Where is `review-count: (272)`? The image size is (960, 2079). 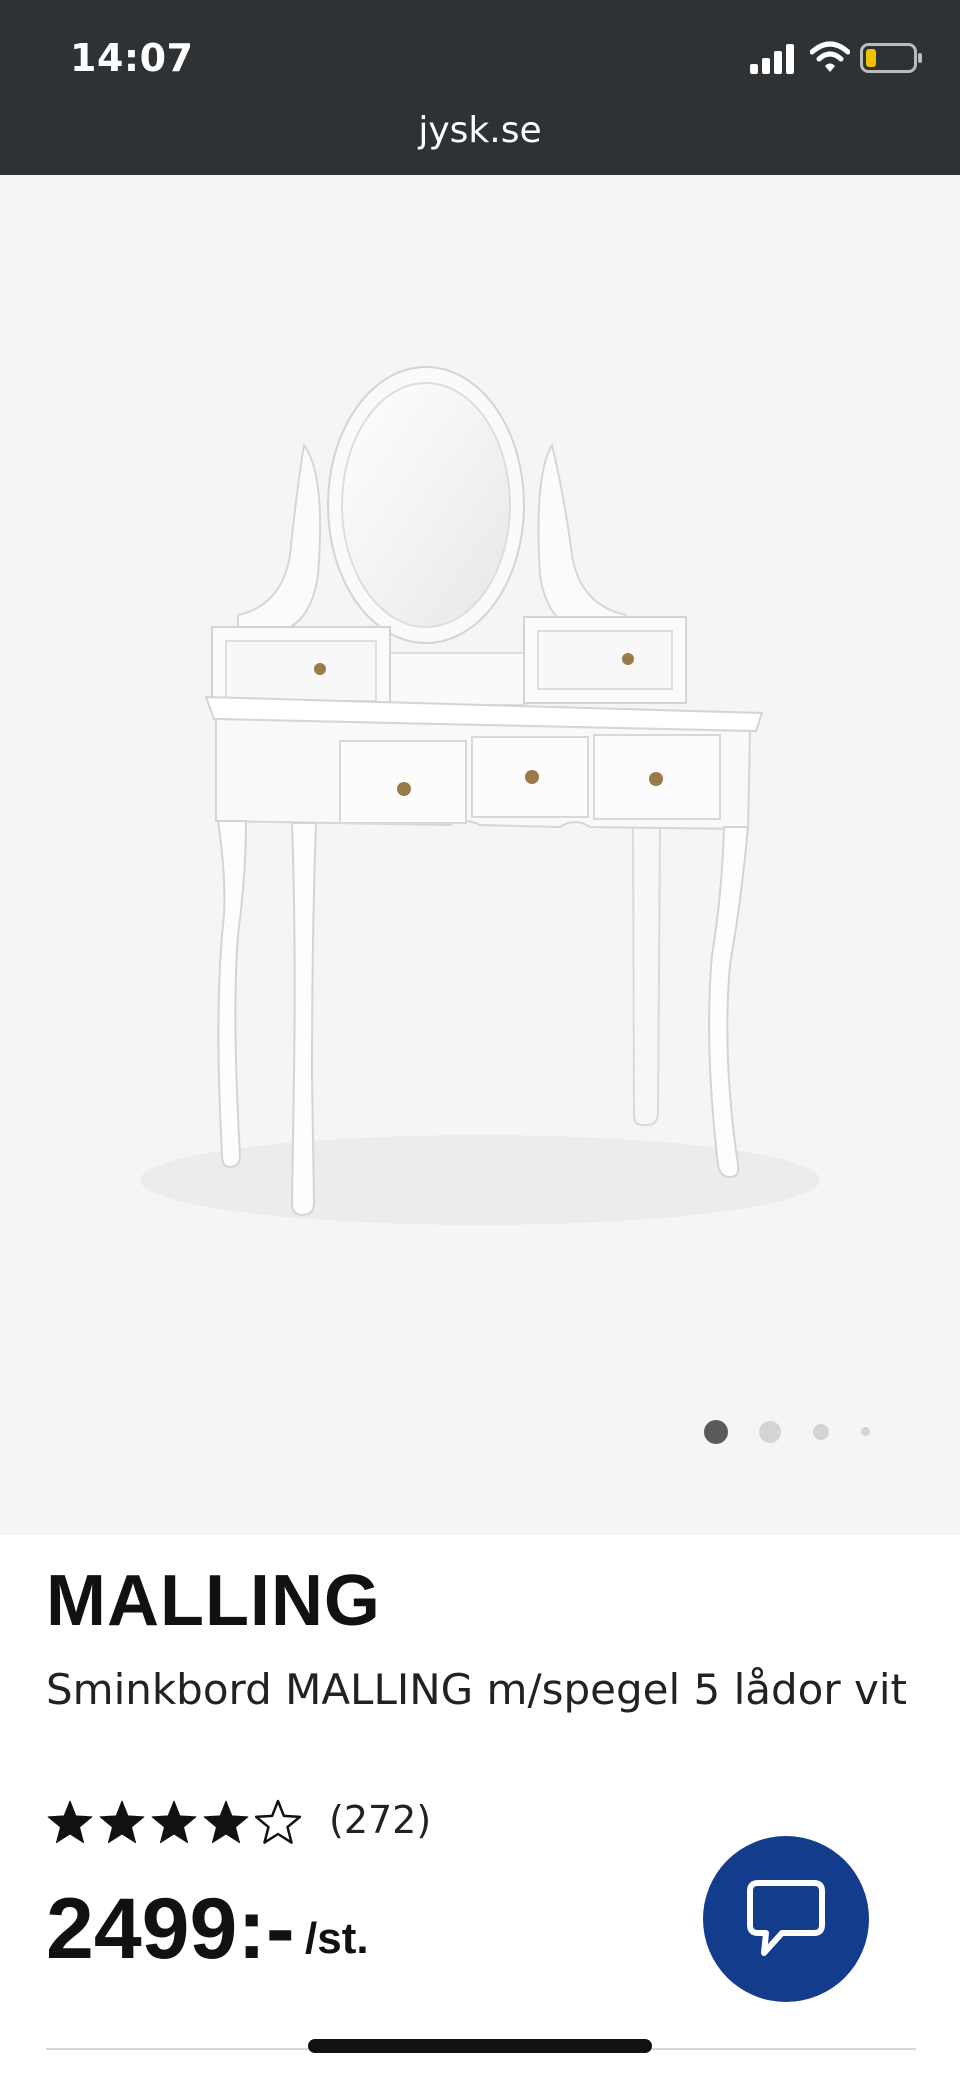 review-count: (272) is located at coordinates (380, 1820).